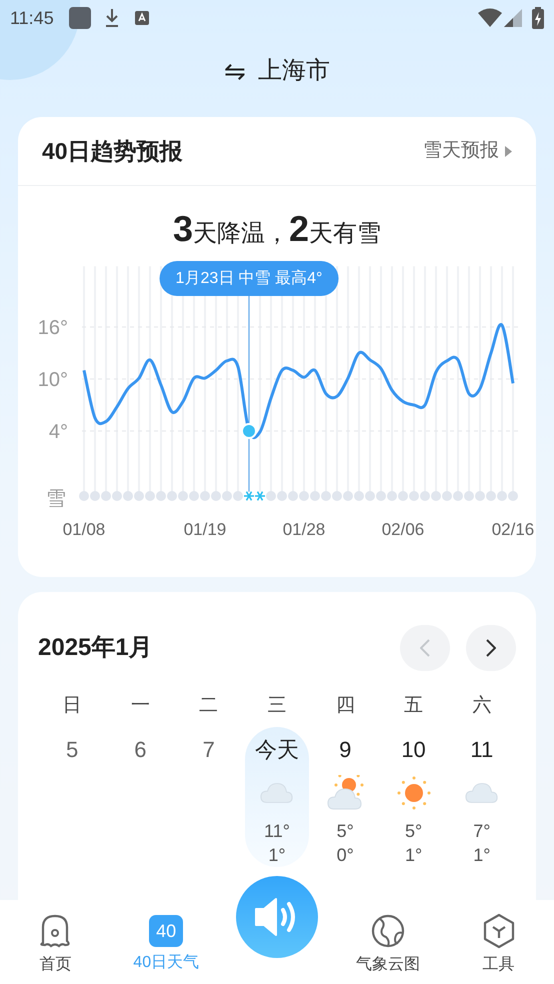 This screenshot has height=984, width=554. I want to click on weekday-label: 二, so click(208, 706).